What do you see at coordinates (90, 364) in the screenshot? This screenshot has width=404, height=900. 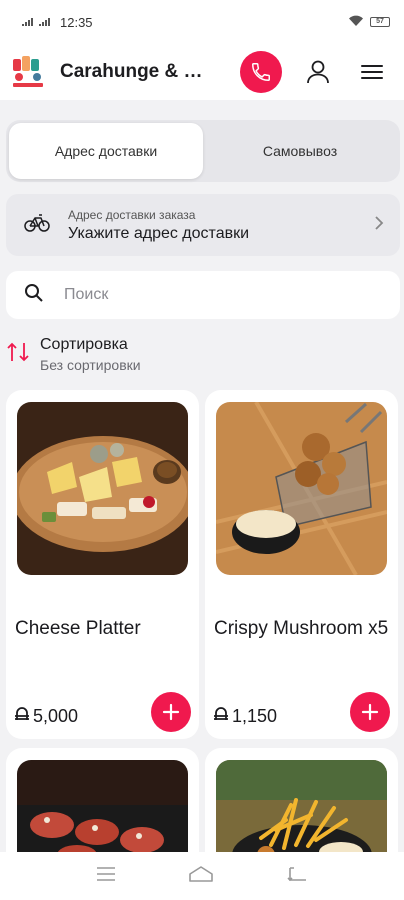 I see `sort-value: Без сортировки` at bounding box center [90, 364].